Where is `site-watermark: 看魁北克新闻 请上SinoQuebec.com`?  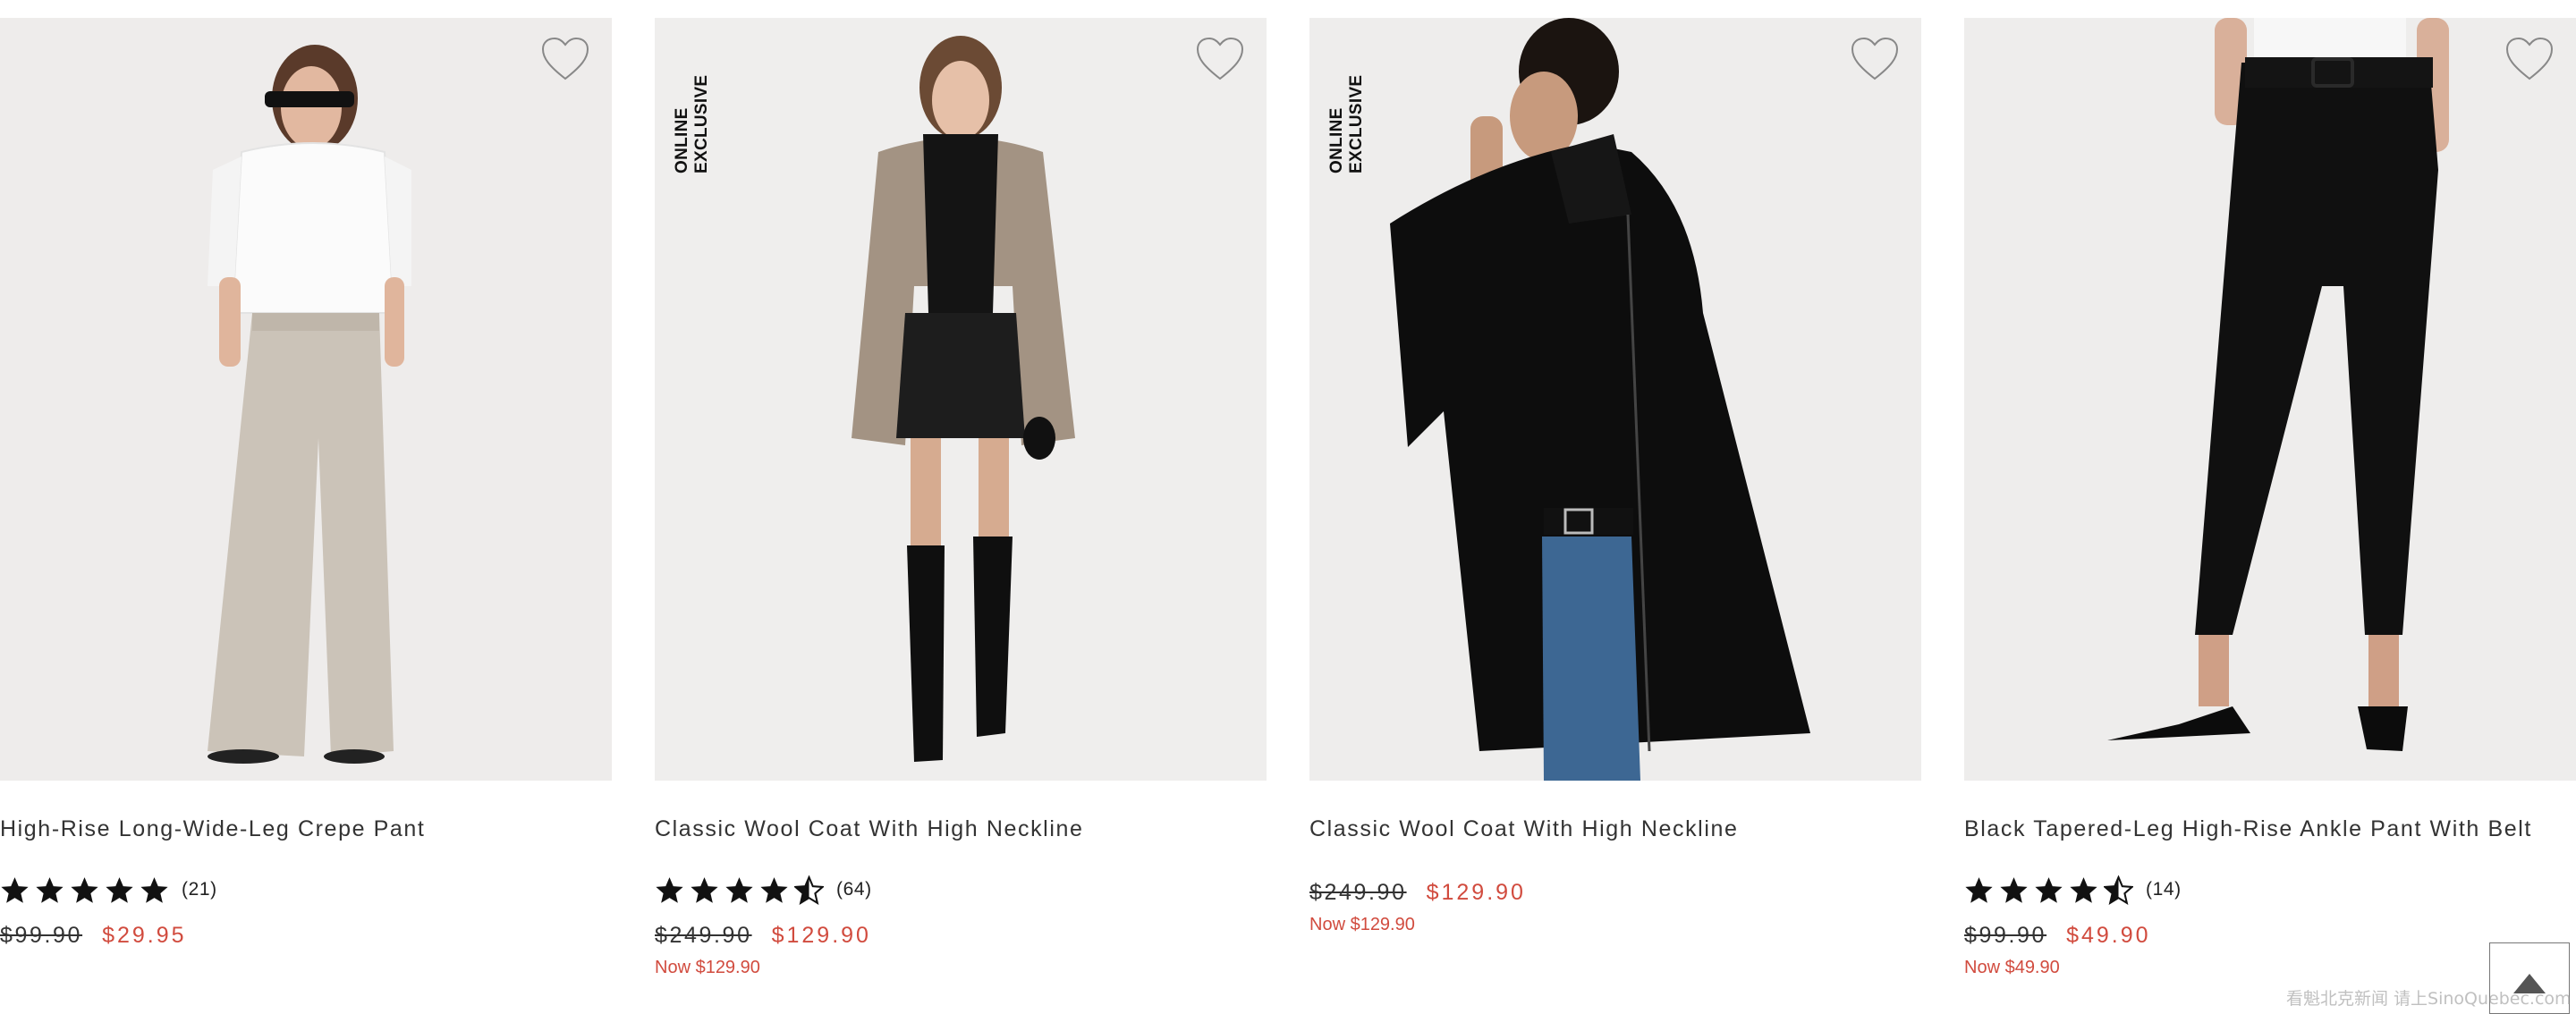
site-watermark: 看魁北克新闻 请上SinoQuebec.com is located at coordinates (2429, 999).